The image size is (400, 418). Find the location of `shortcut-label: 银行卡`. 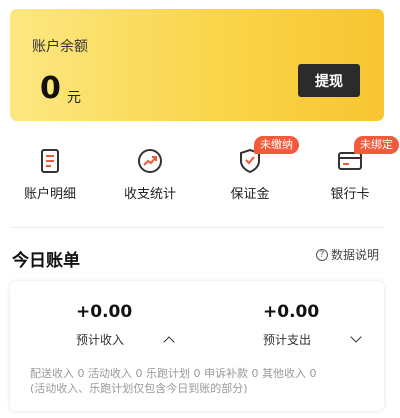

shortcut-label: 银行卡 is located at coordinates (350, 194).